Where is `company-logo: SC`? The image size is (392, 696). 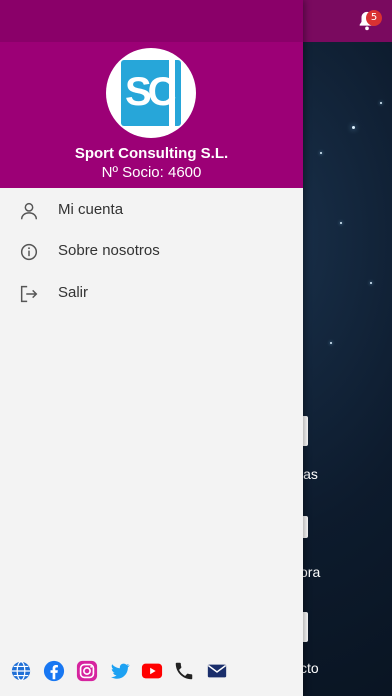
company-logo: SC is located at coordinates (151, 93).